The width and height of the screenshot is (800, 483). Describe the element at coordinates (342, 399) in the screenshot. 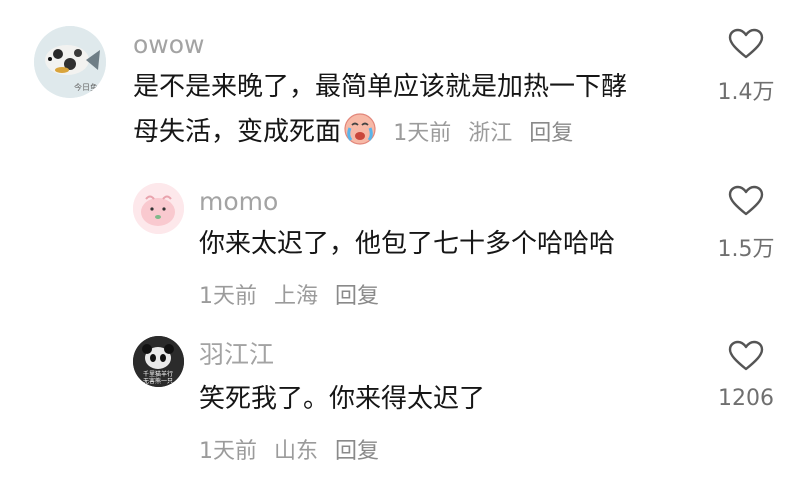

I see `comment-text: 笑死我了。你来得太迟了` at that location.